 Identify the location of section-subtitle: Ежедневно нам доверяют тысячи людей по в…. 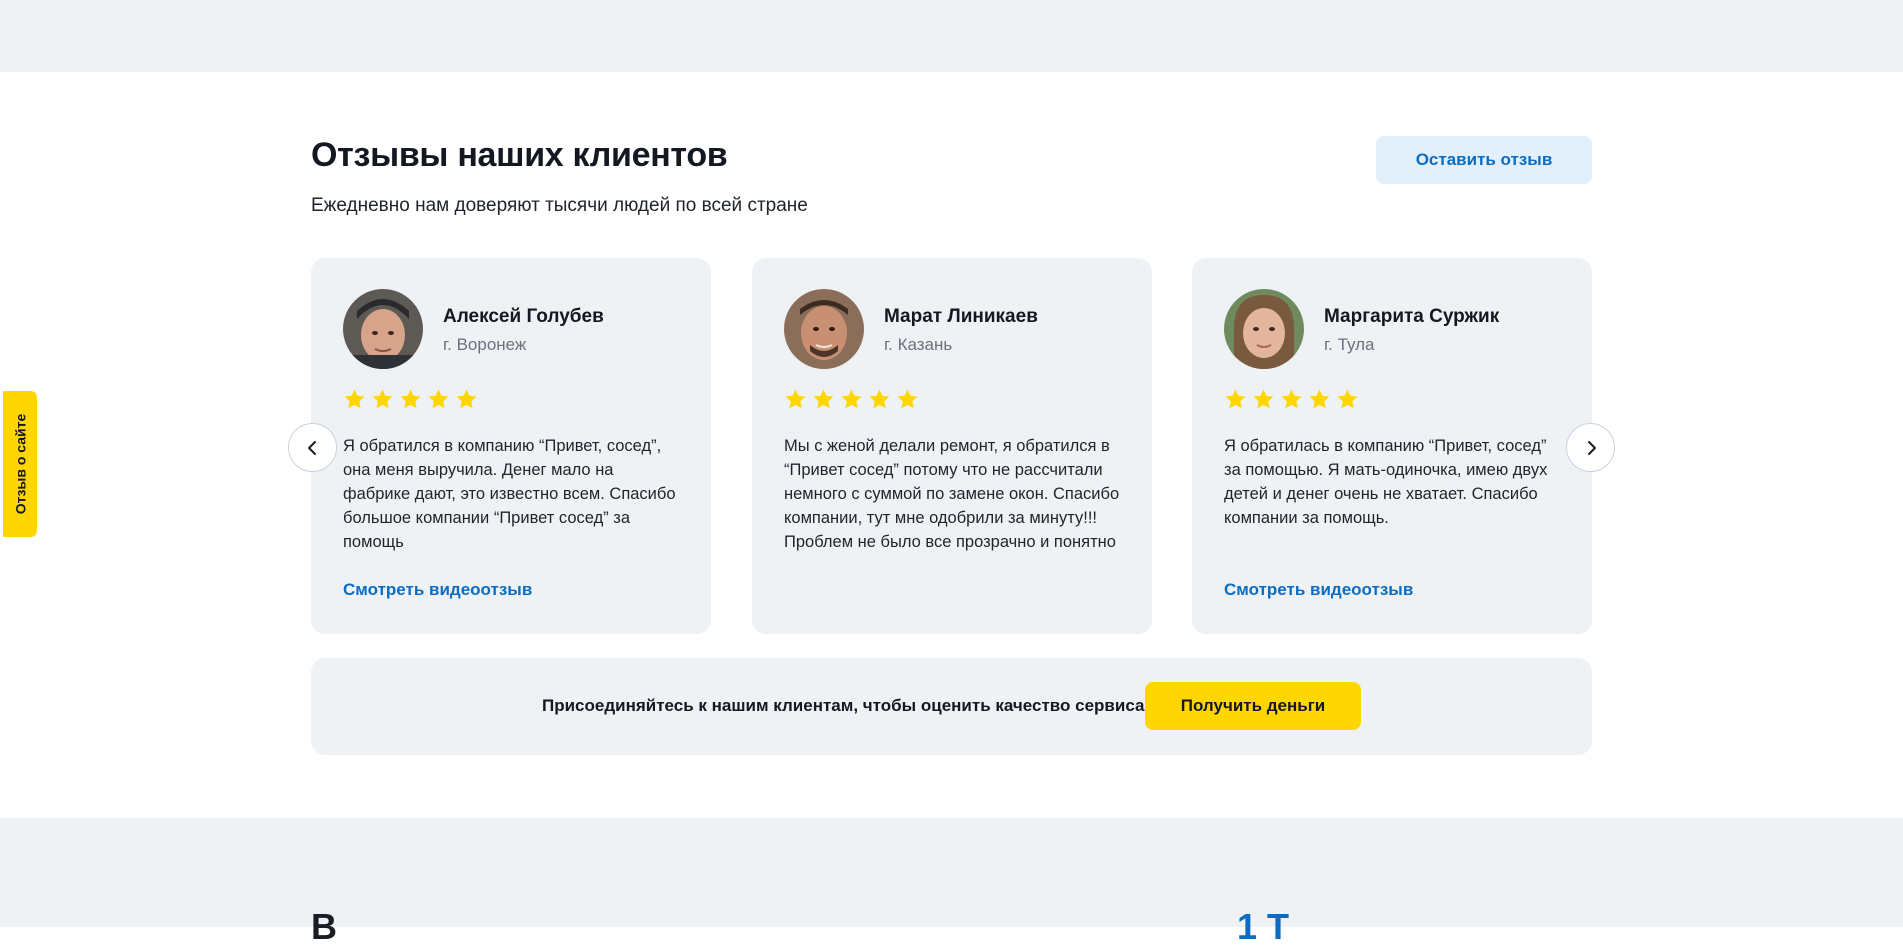
(559, 205).